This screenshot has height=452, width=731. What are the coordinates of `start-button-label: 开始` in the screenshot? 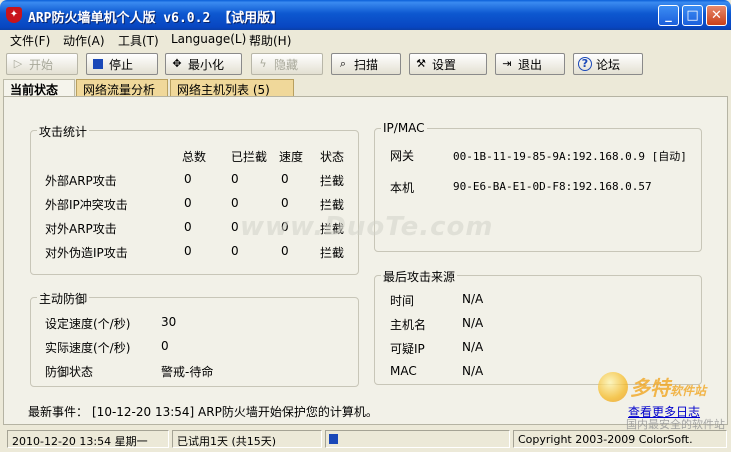 It's located at (41, 64).